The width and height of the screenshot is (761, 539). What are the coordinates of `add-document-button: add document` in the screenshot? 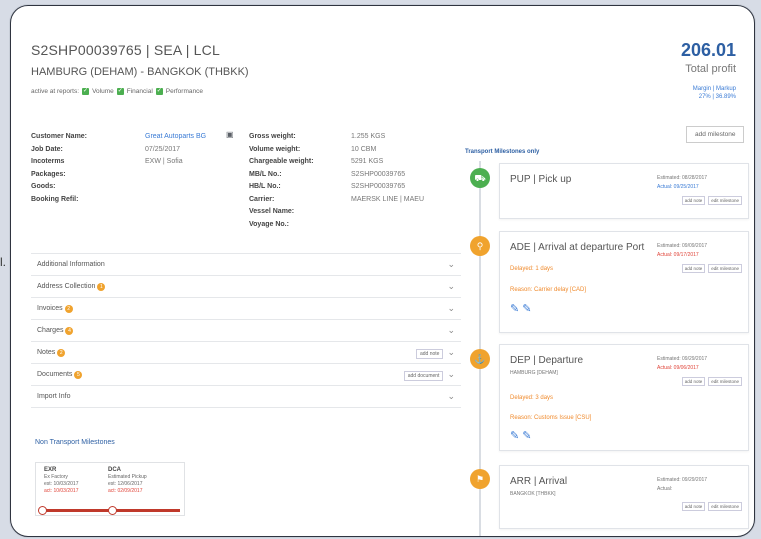 It's located at (423, 376).